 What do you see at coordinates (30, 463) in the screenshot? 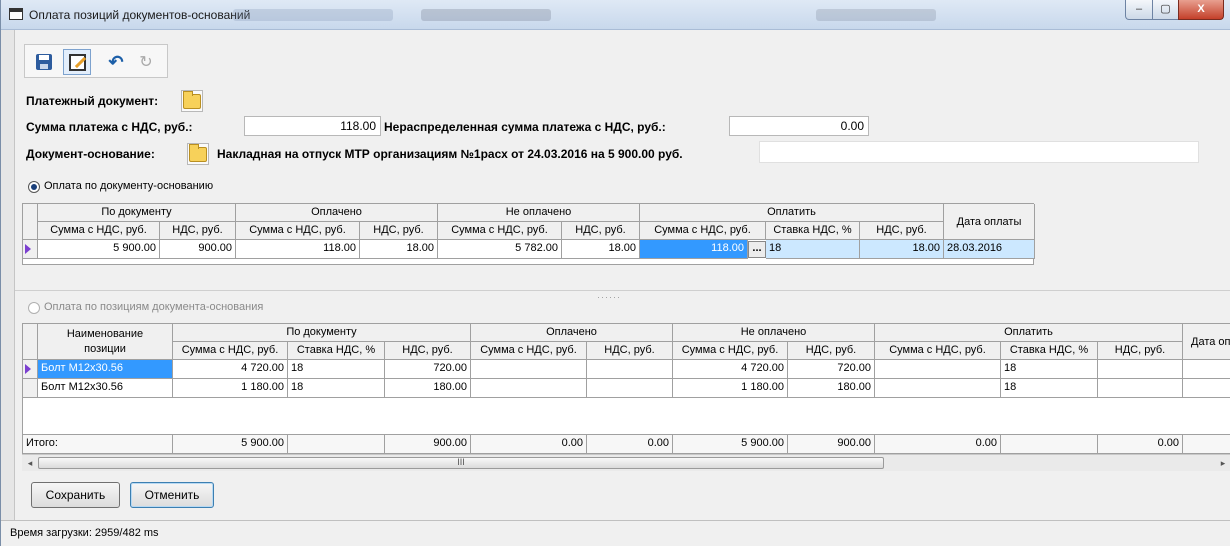
I see `scroll-left-arrow-icon: ◂` at bounding box center [30, 463].